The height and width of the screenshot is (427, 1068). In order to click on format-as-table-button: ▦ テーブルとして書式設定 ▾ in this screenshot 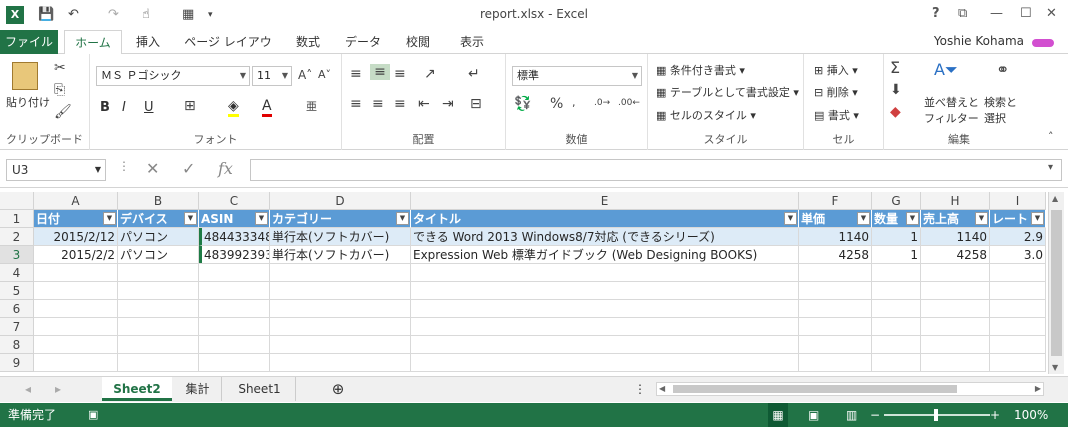, I will do `click(727, 92)`.